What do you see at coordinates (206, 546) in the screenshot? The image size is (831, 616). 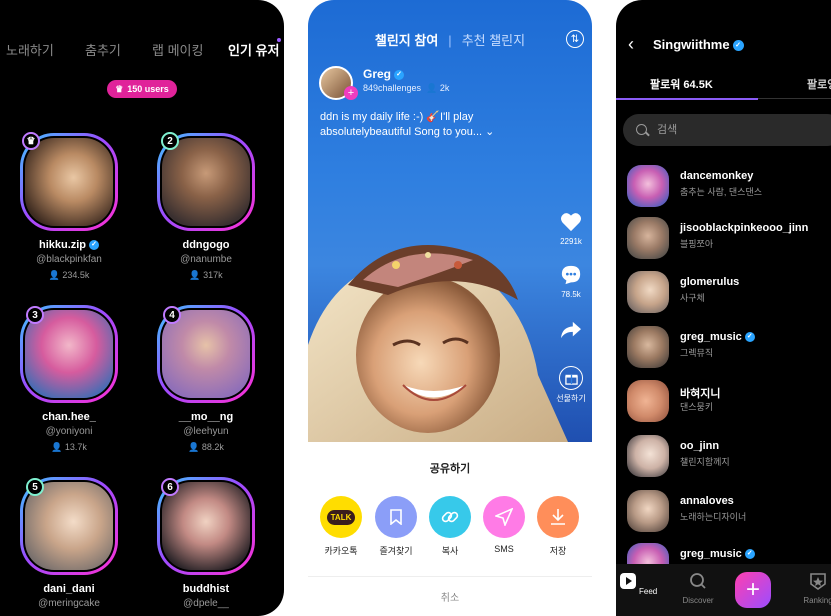 I see `user-card: 6 buddhist @dpele__` at bounding box center [206, 546].